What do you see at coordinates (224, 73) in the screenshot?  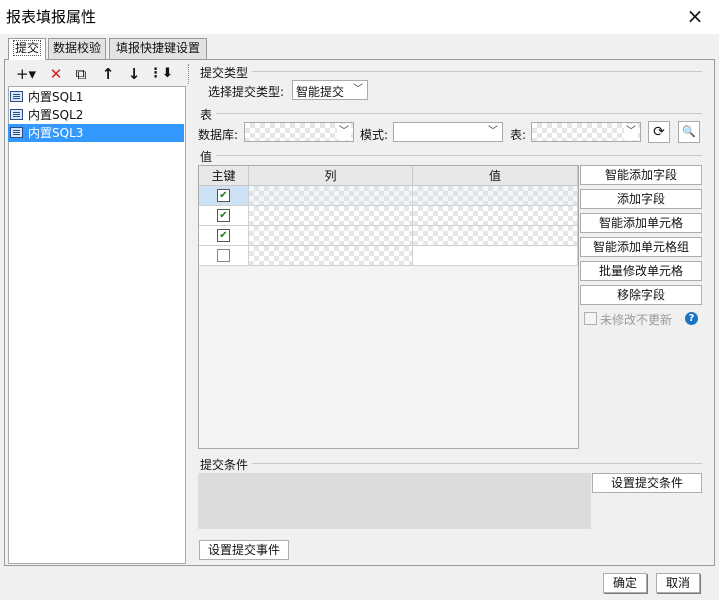 I see `submit-type-section-label: 提交类型` at bounding box center [224, 73].